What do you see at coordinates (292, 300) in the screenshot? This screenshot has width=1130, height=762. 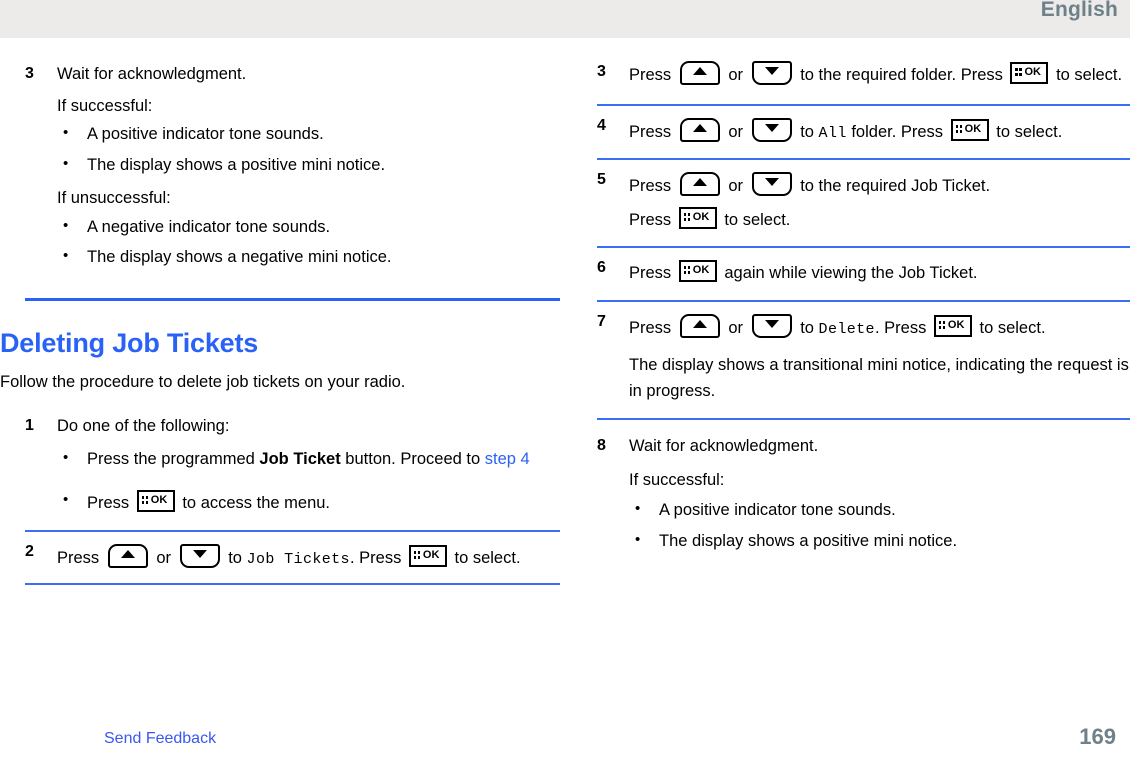 I see `section-divider` at bounding box center [292, 300].